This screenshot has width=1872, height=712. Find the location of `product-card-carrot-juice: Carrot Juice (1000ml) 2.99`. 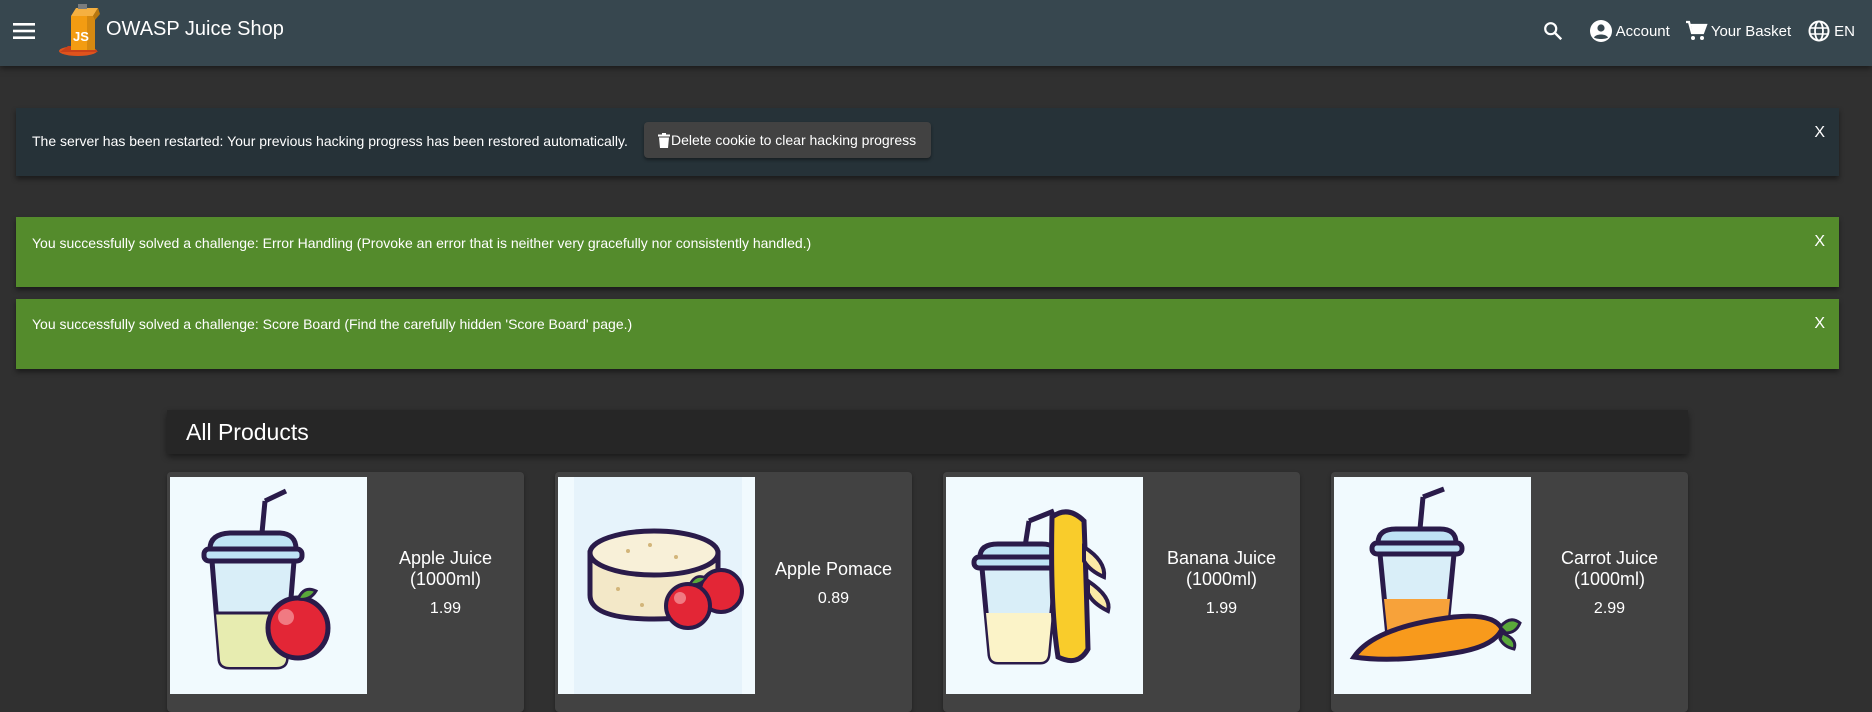

product-card-carrot-juice: Carrot Juice (1000ml) 2.99 is located at coordinates (1509, 592).